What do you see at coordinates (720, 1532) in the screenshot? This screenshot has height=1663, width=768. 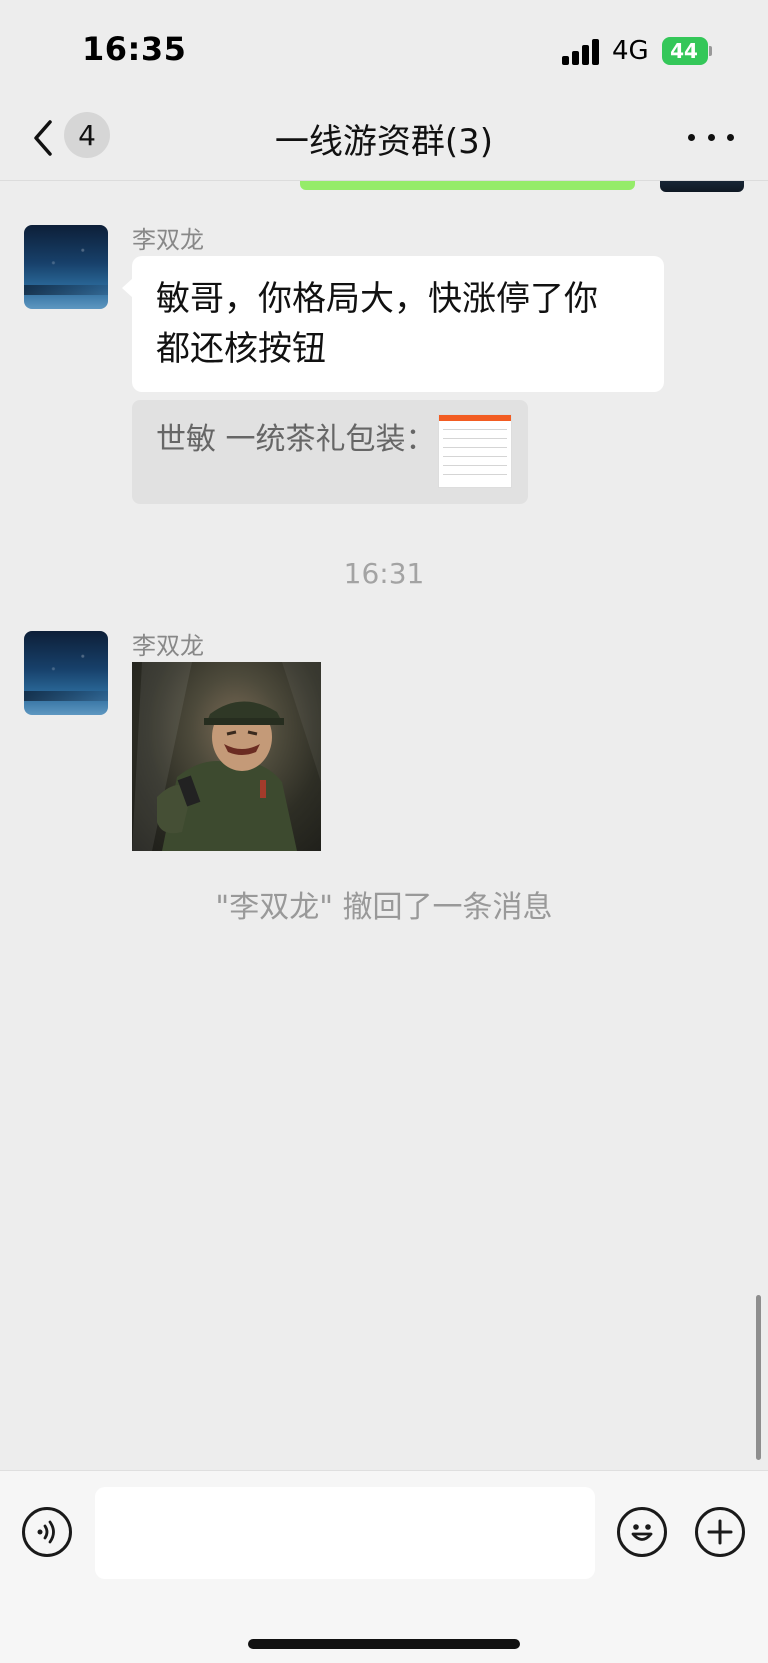 I see `plus-icon` at bounding box center [720, 1532].